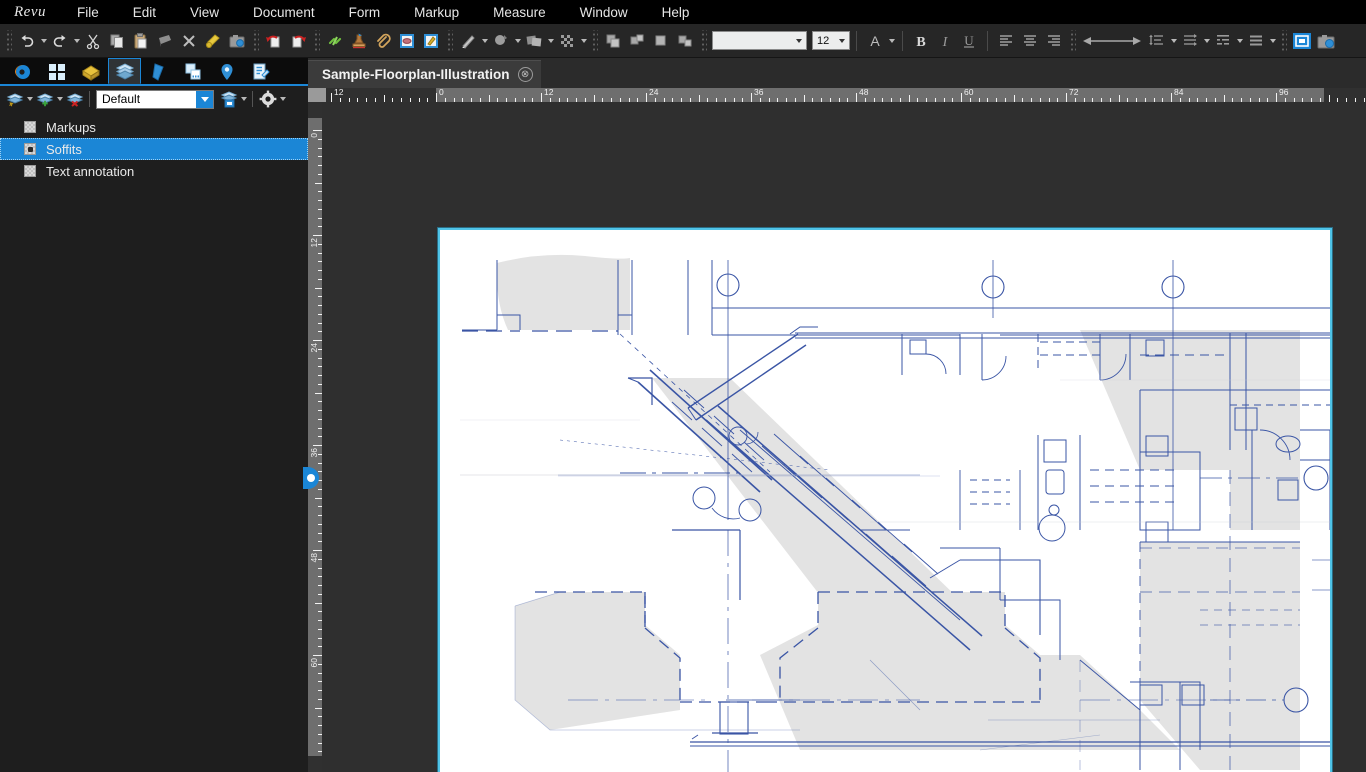 This screenshot has width=1366, height=772. Describe the element at coordinates (158, 71) in the screenshot. I see `panel-tab-bookmarks` at that location.